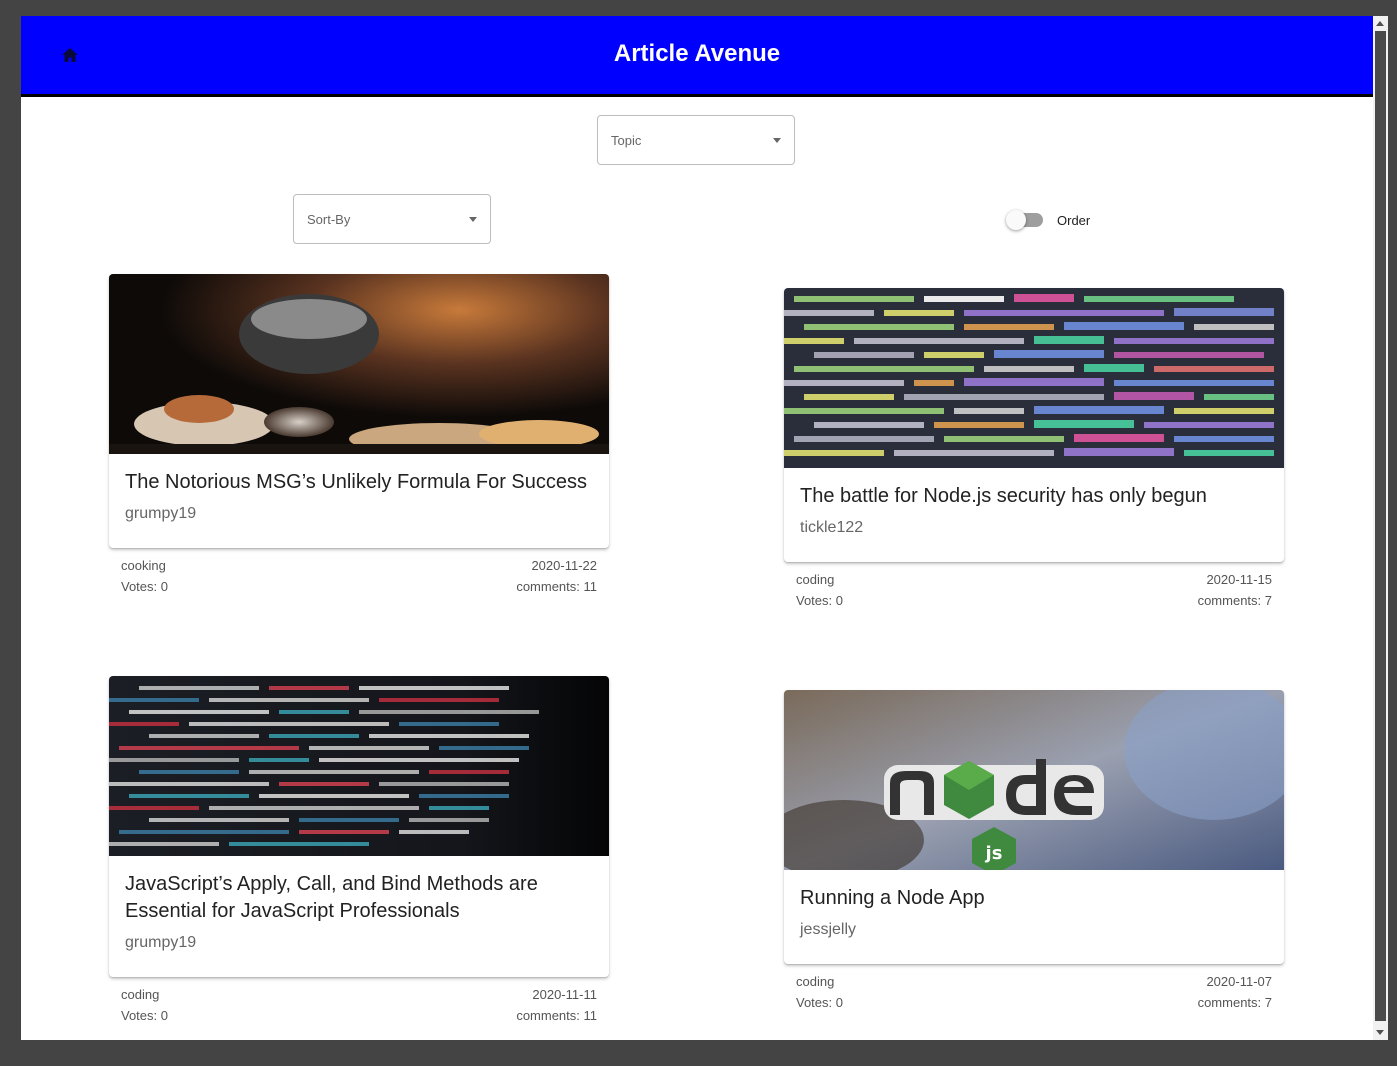 This screenshot has height=1066, width=1397. I want to click on code-screen-photo, so click(1034, 378).